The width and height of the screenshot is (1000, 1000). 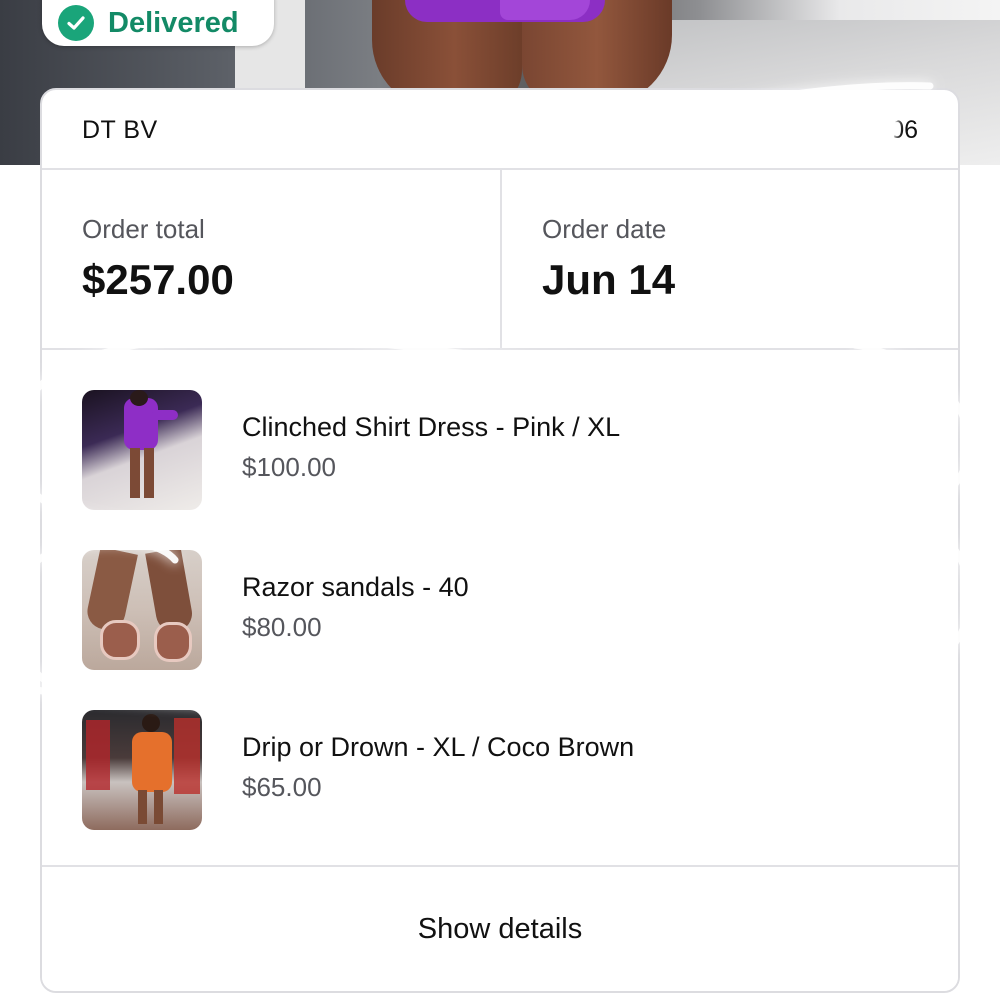 I want to click on delivery-status-label: Delivered, so click(x=173, y=22).